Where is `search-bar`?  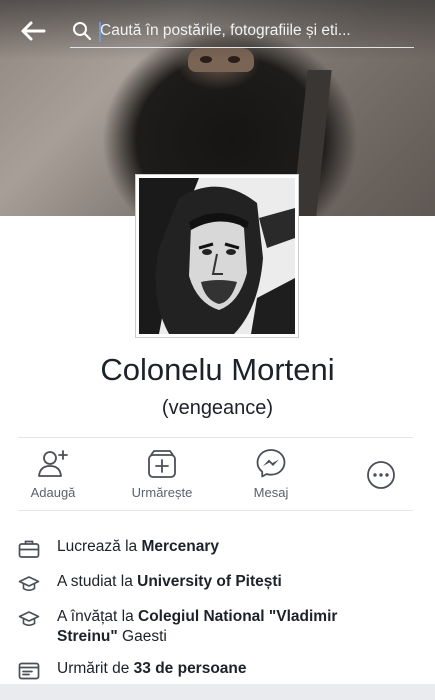
search-bar is located at coordinates (242, 31).